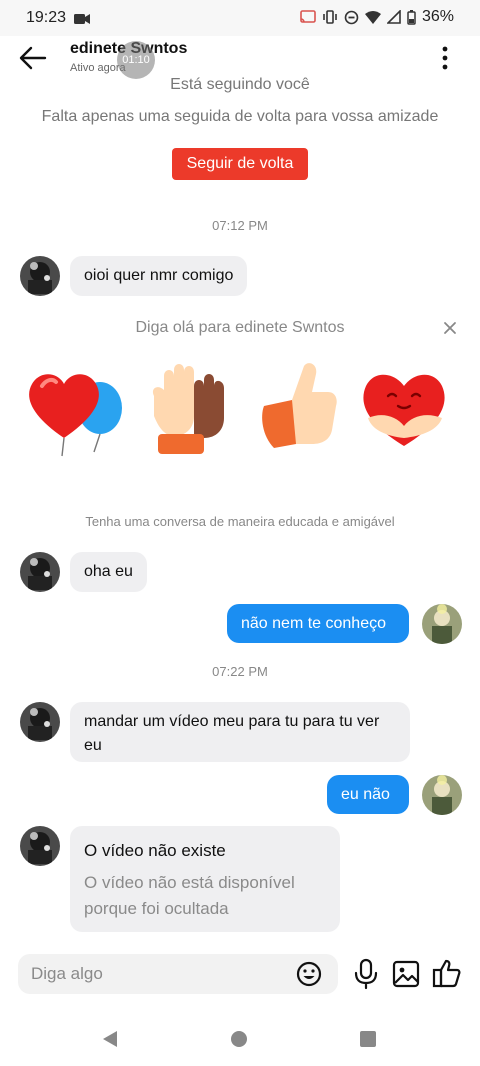 The image size is (480, 1066). Describe the element at coordinates (108, 572) in the screenshot. I see `incoming-message: oha eu` at that location.